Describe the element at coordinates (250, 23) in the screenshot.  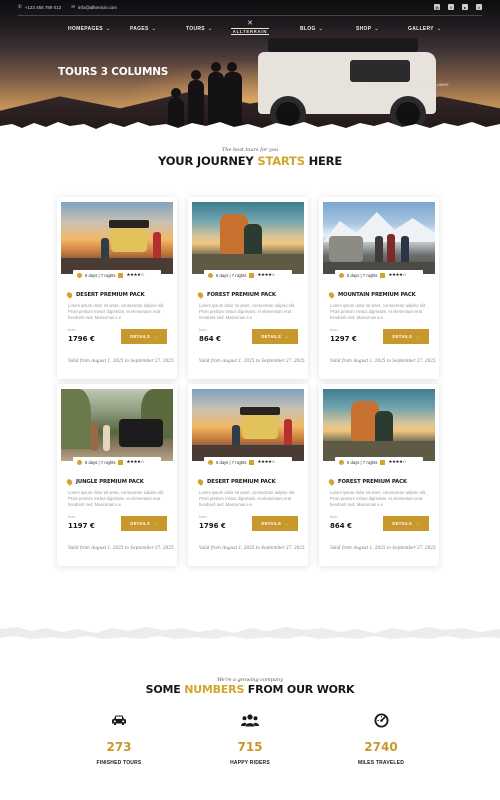
I see `logo-emblem-icon: ✕` at that location.